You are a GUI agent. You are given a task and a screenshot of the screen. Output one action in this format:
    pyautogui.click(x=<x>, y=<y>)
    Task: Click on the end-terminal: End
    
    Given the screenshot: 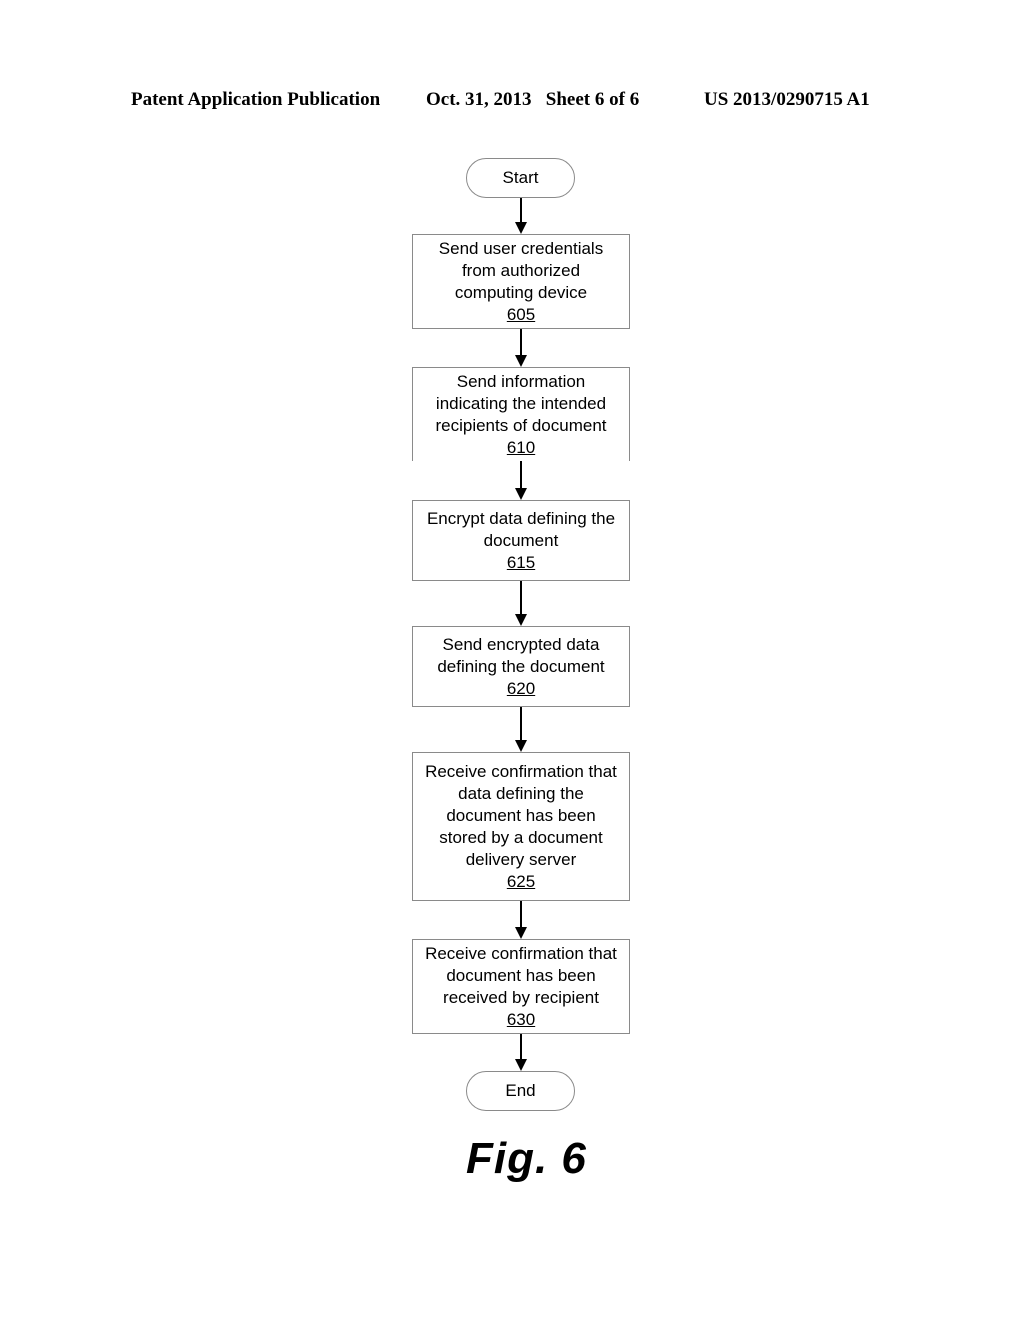 What is the action you would take?
    pyautogui.click(x=520, y=1091)
    